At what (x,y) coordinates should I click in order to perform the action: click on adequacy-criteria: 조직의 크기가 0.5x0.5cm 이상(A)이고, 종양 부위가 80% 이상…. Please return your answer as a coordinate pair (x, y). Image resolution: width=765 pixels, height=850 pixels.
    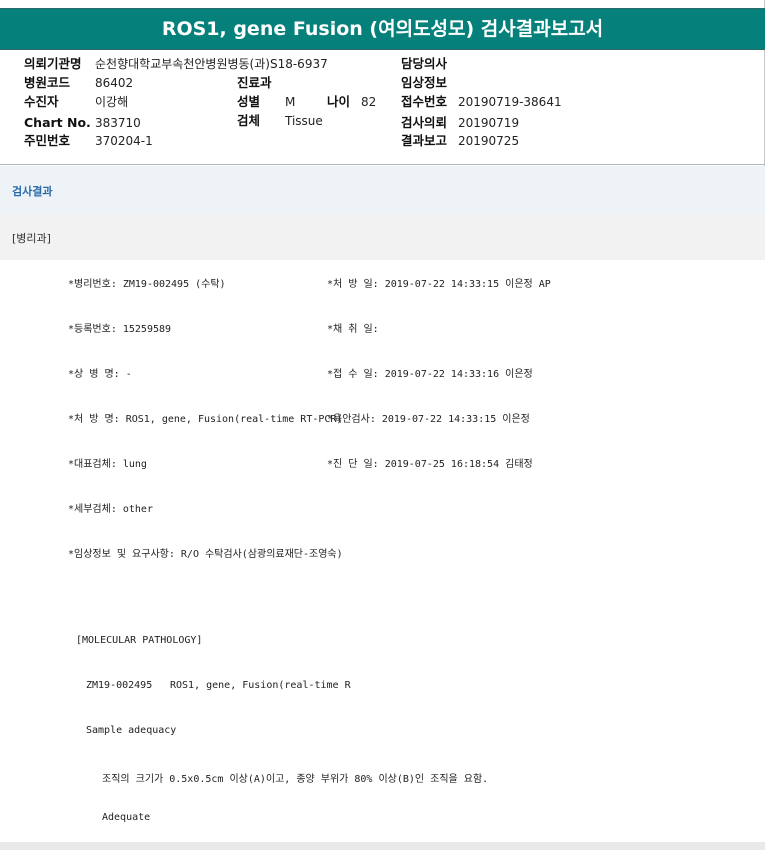
    Looking at the image, I should click on (295, 779).